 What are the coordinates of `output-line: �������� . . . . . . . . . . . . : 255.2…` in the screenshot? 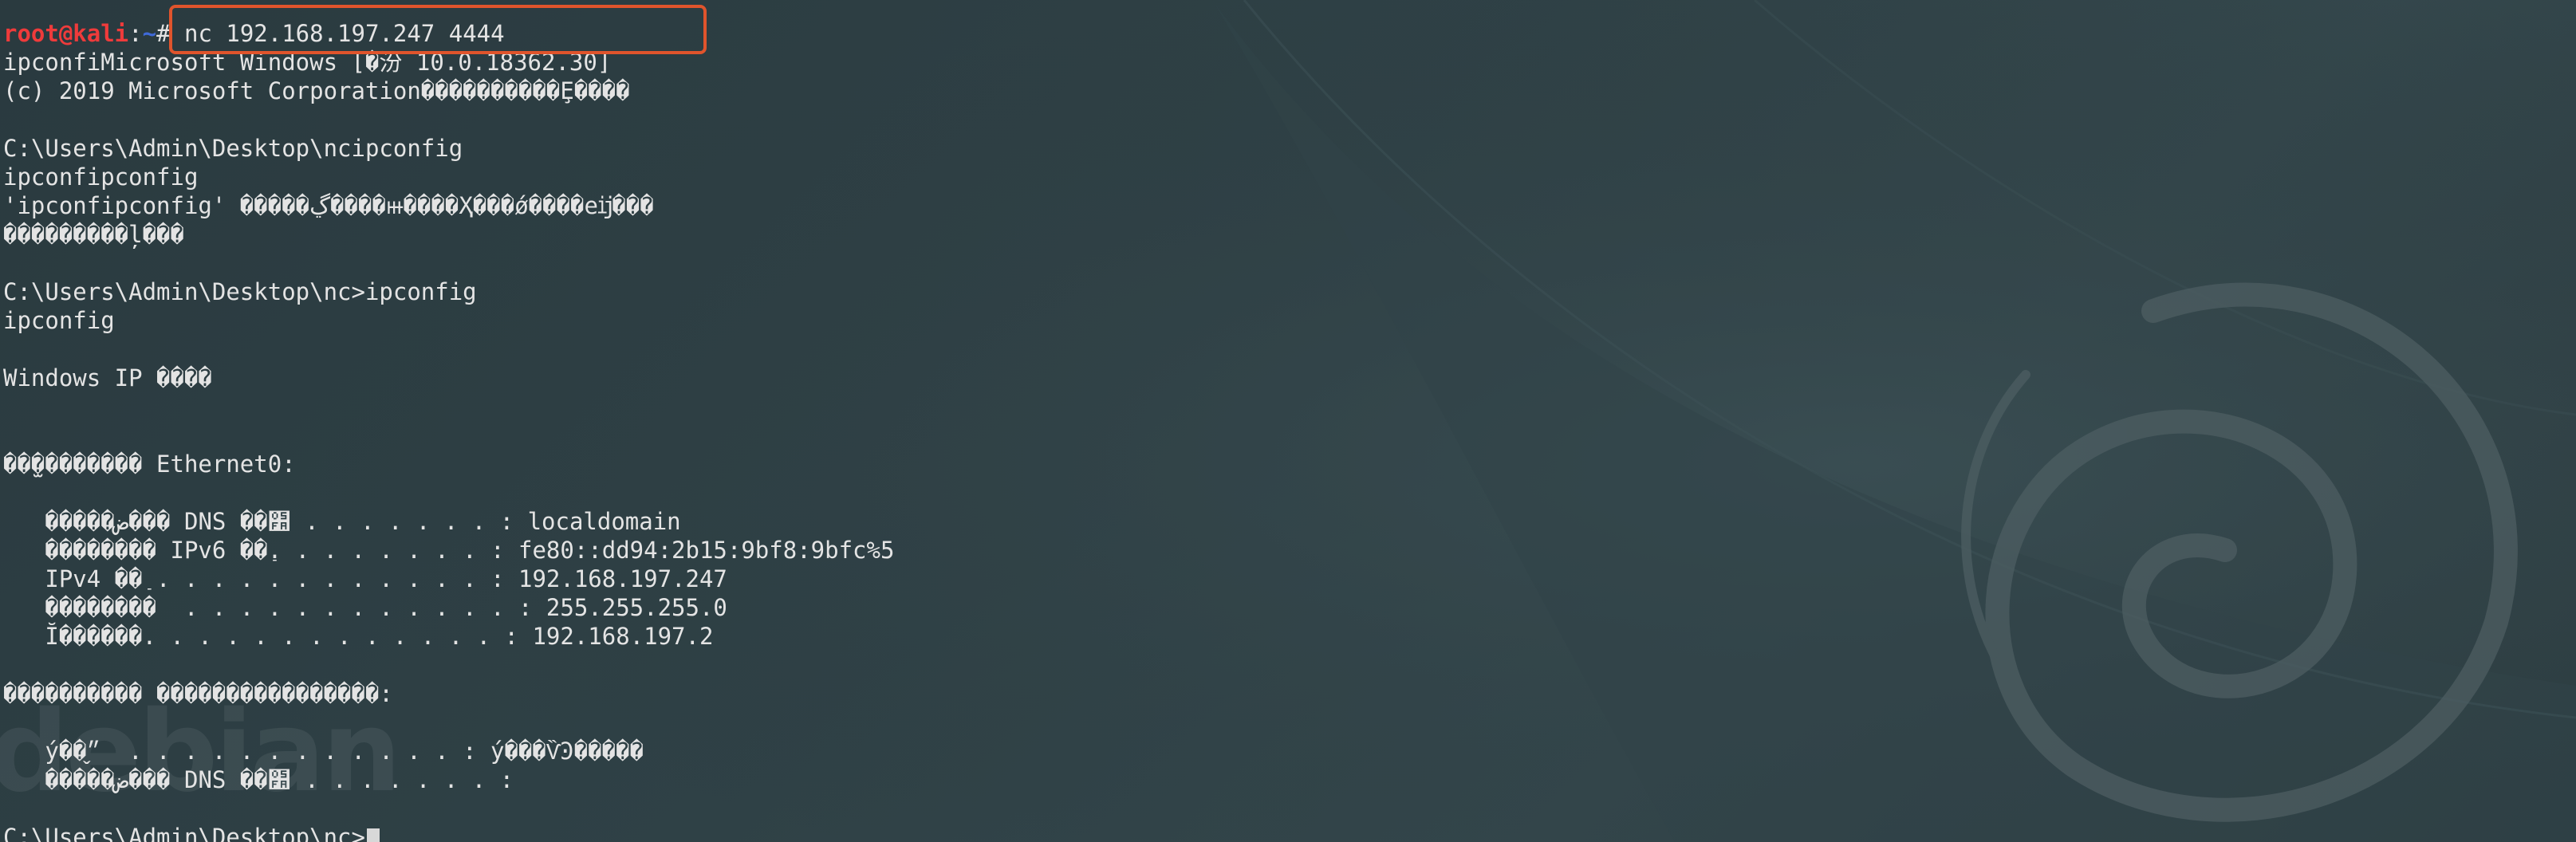 It's located at (365, 607).